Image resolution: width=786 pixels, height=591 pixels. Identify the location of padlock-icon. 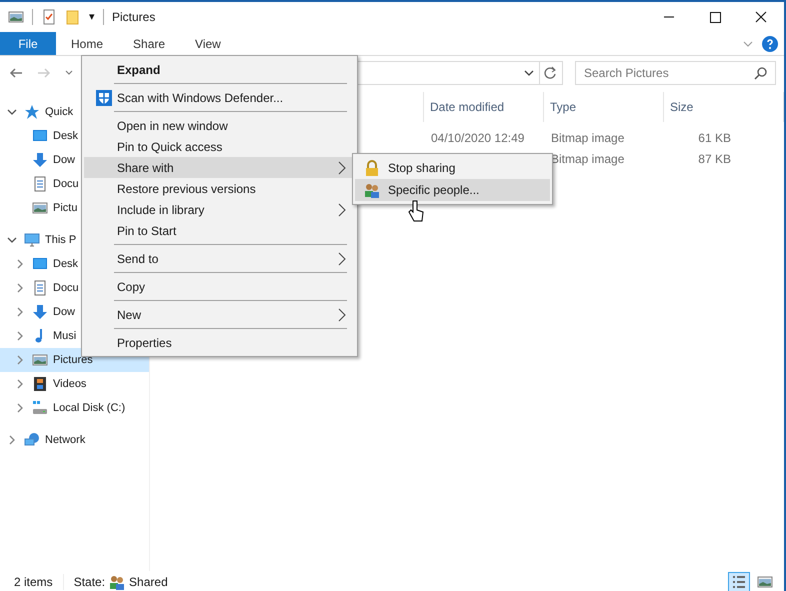
(372, 168).